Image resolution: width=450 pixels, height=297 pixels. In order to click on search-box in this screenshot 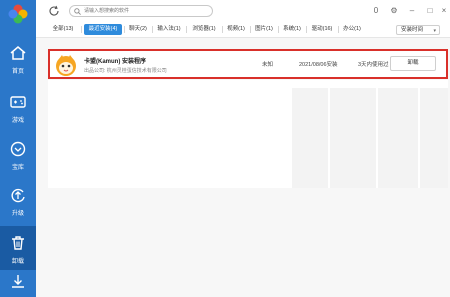, I will do `click(141, 11)`.